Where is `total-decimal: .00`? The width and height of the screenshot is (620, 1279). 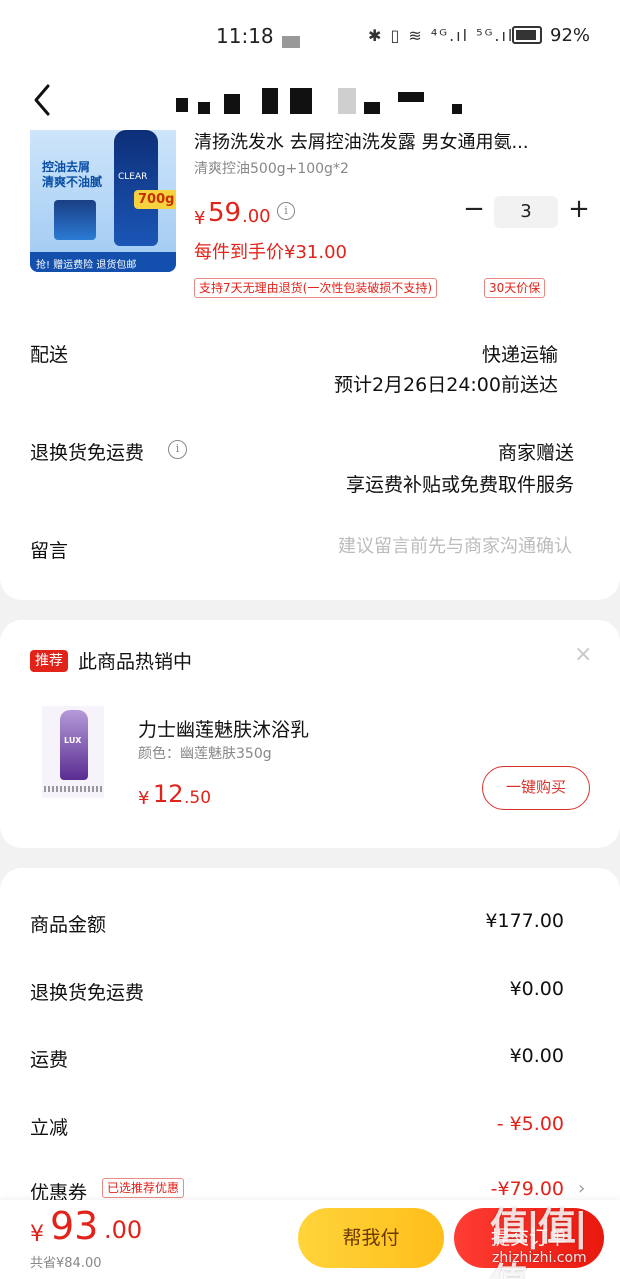 total-decimal: .00 is located at coordinates (123, 1230).